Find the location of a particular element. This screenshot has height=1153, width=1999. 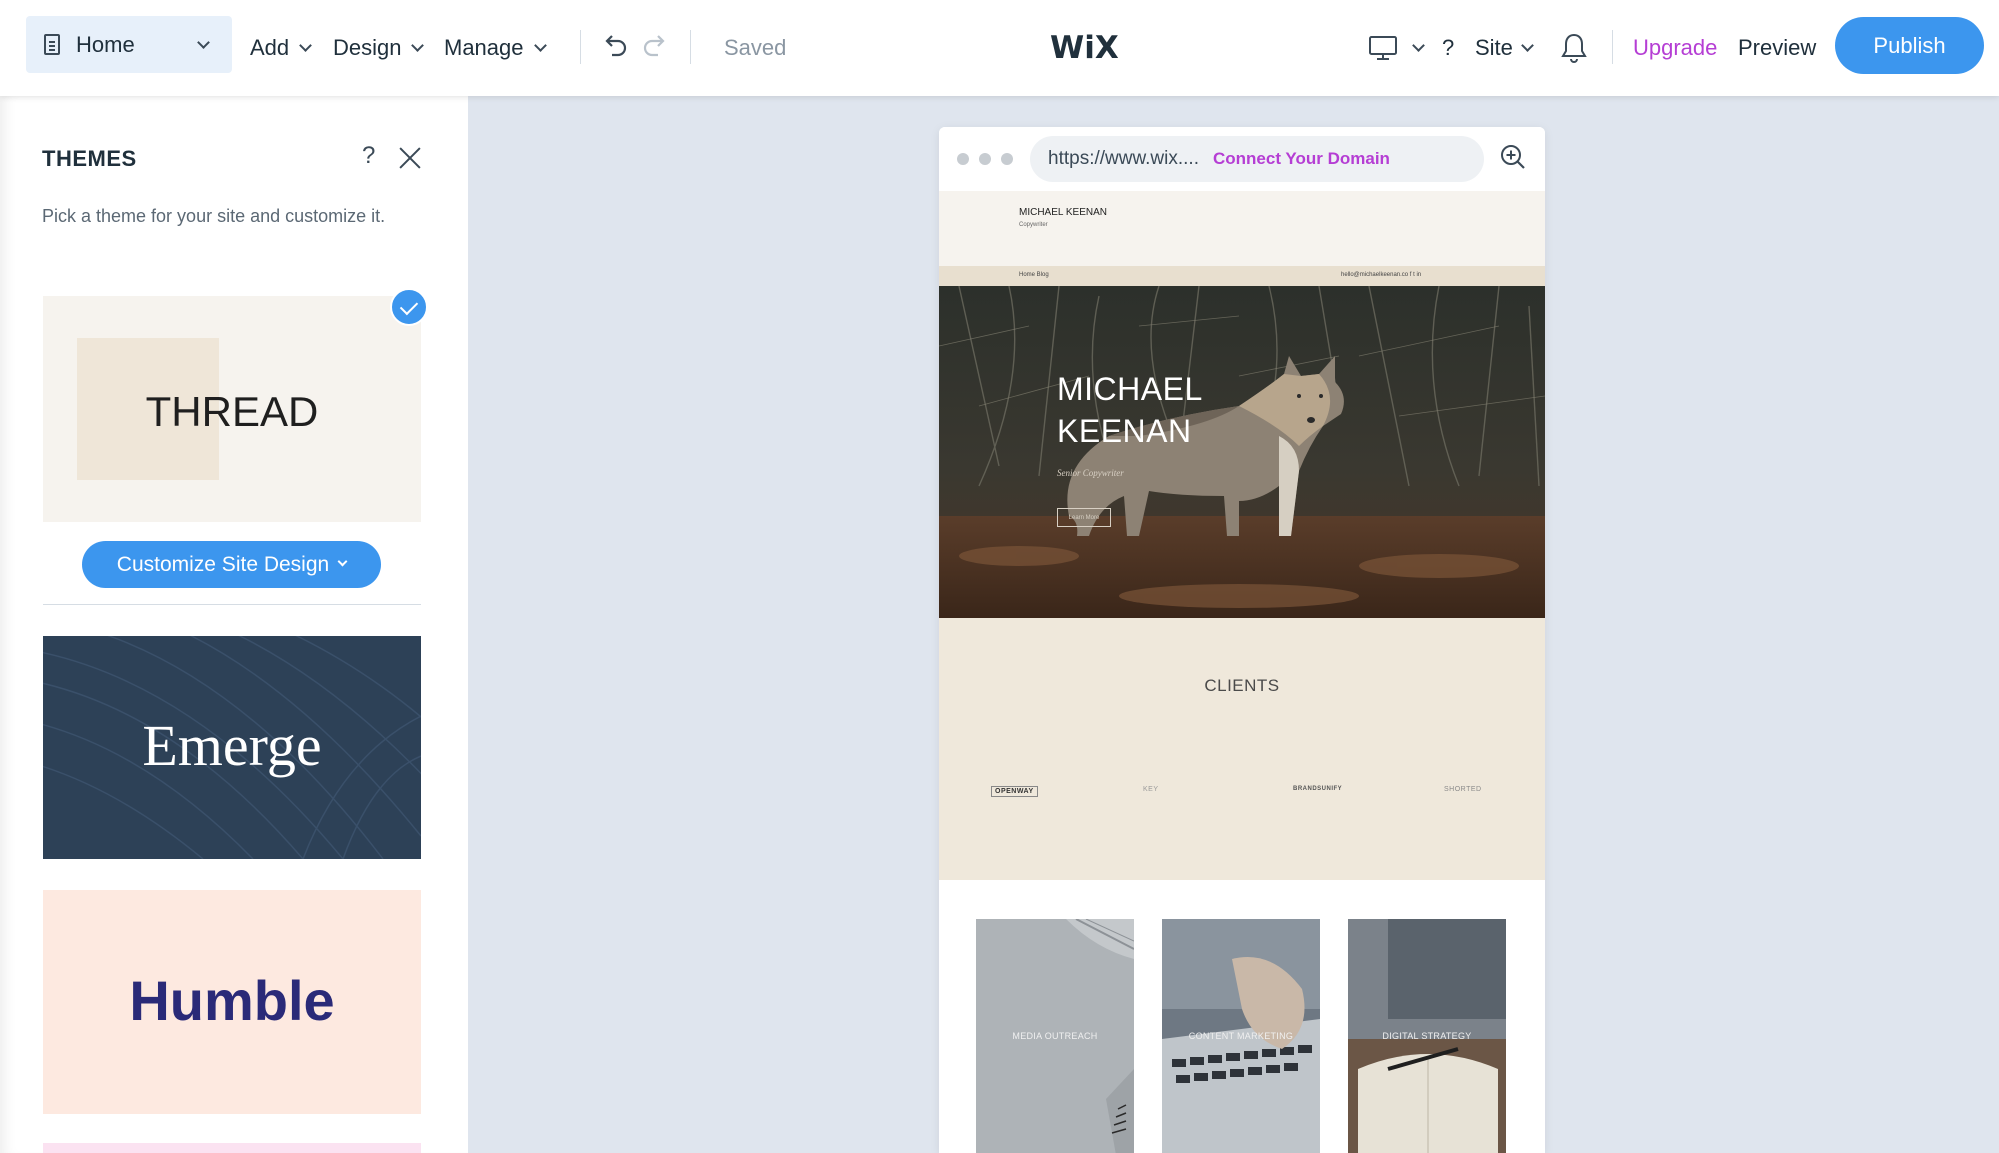

panel-divider is located at coordinates (232, 604).